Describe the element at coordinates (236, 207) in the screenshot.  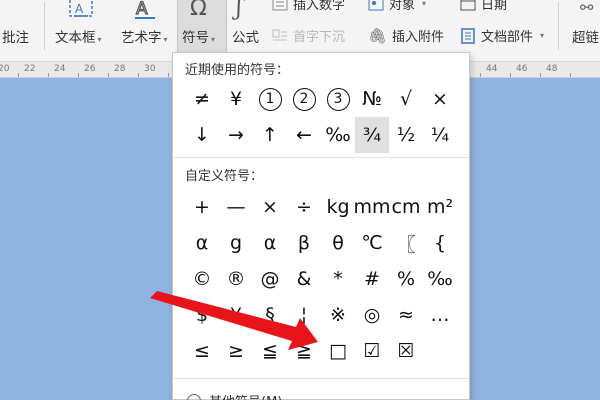
I see `symbol-cell: —` at that location.